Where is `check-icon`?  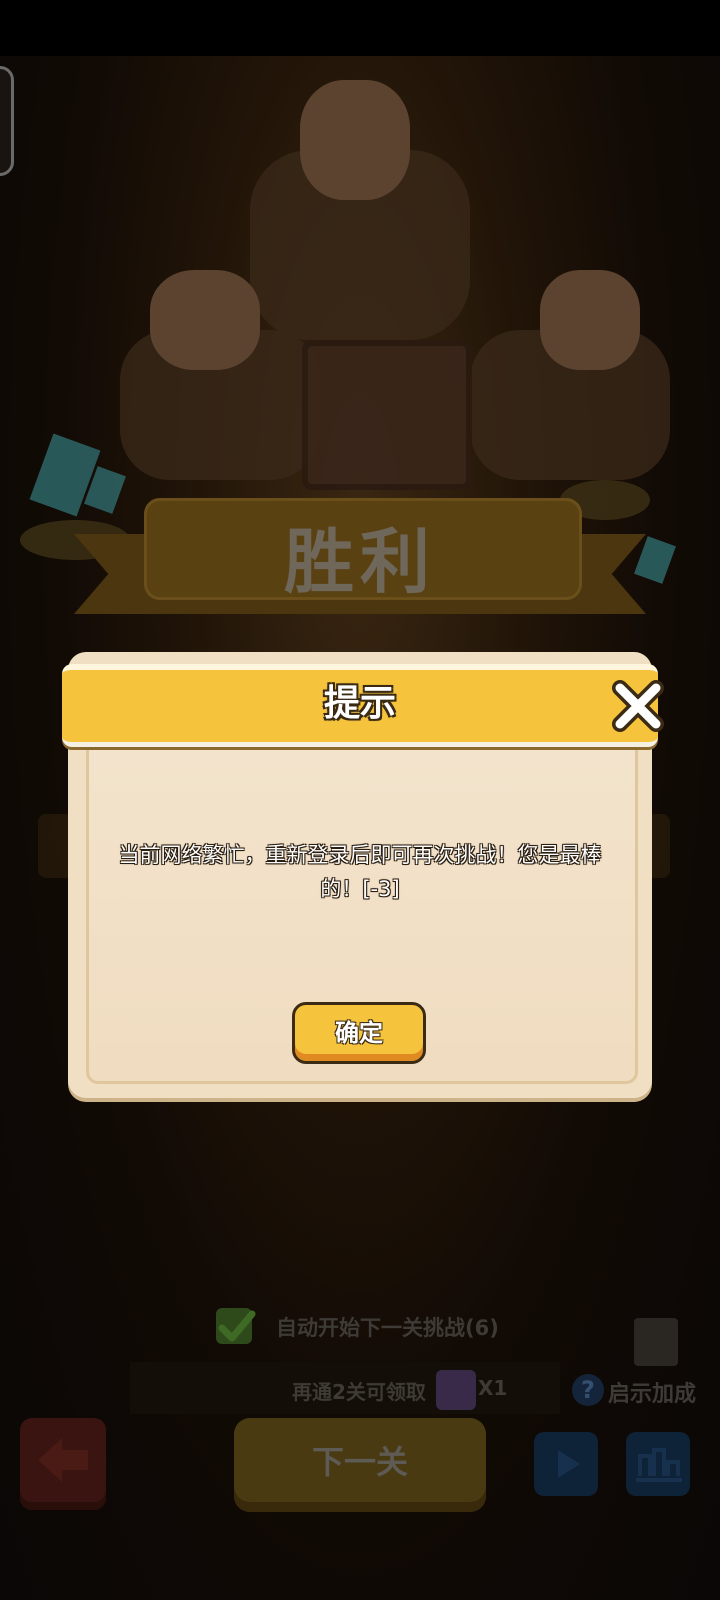 check-icon is located at coordinates (237, 1326).